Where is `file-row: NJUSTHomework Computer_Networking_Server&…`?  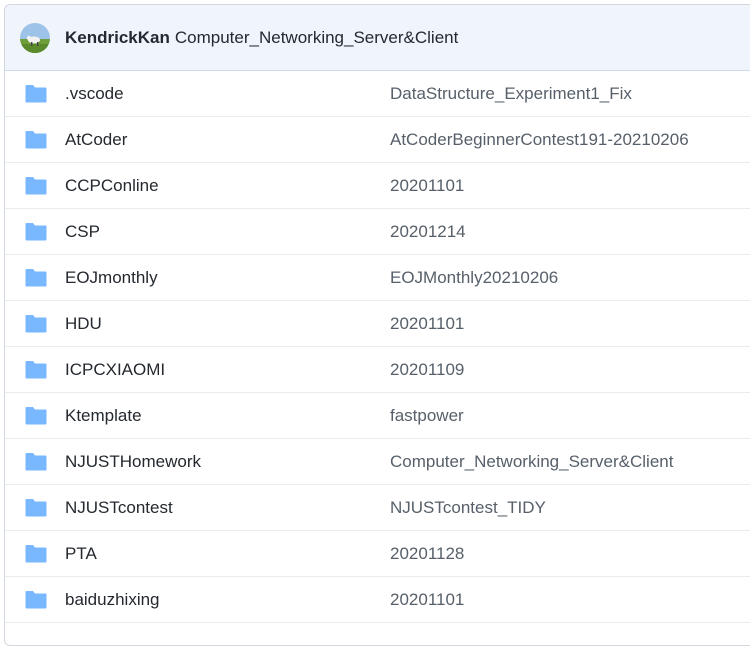
file-row: NJUSTHomework Computer_Networking_Server&… is located at coordinates (377, 462).